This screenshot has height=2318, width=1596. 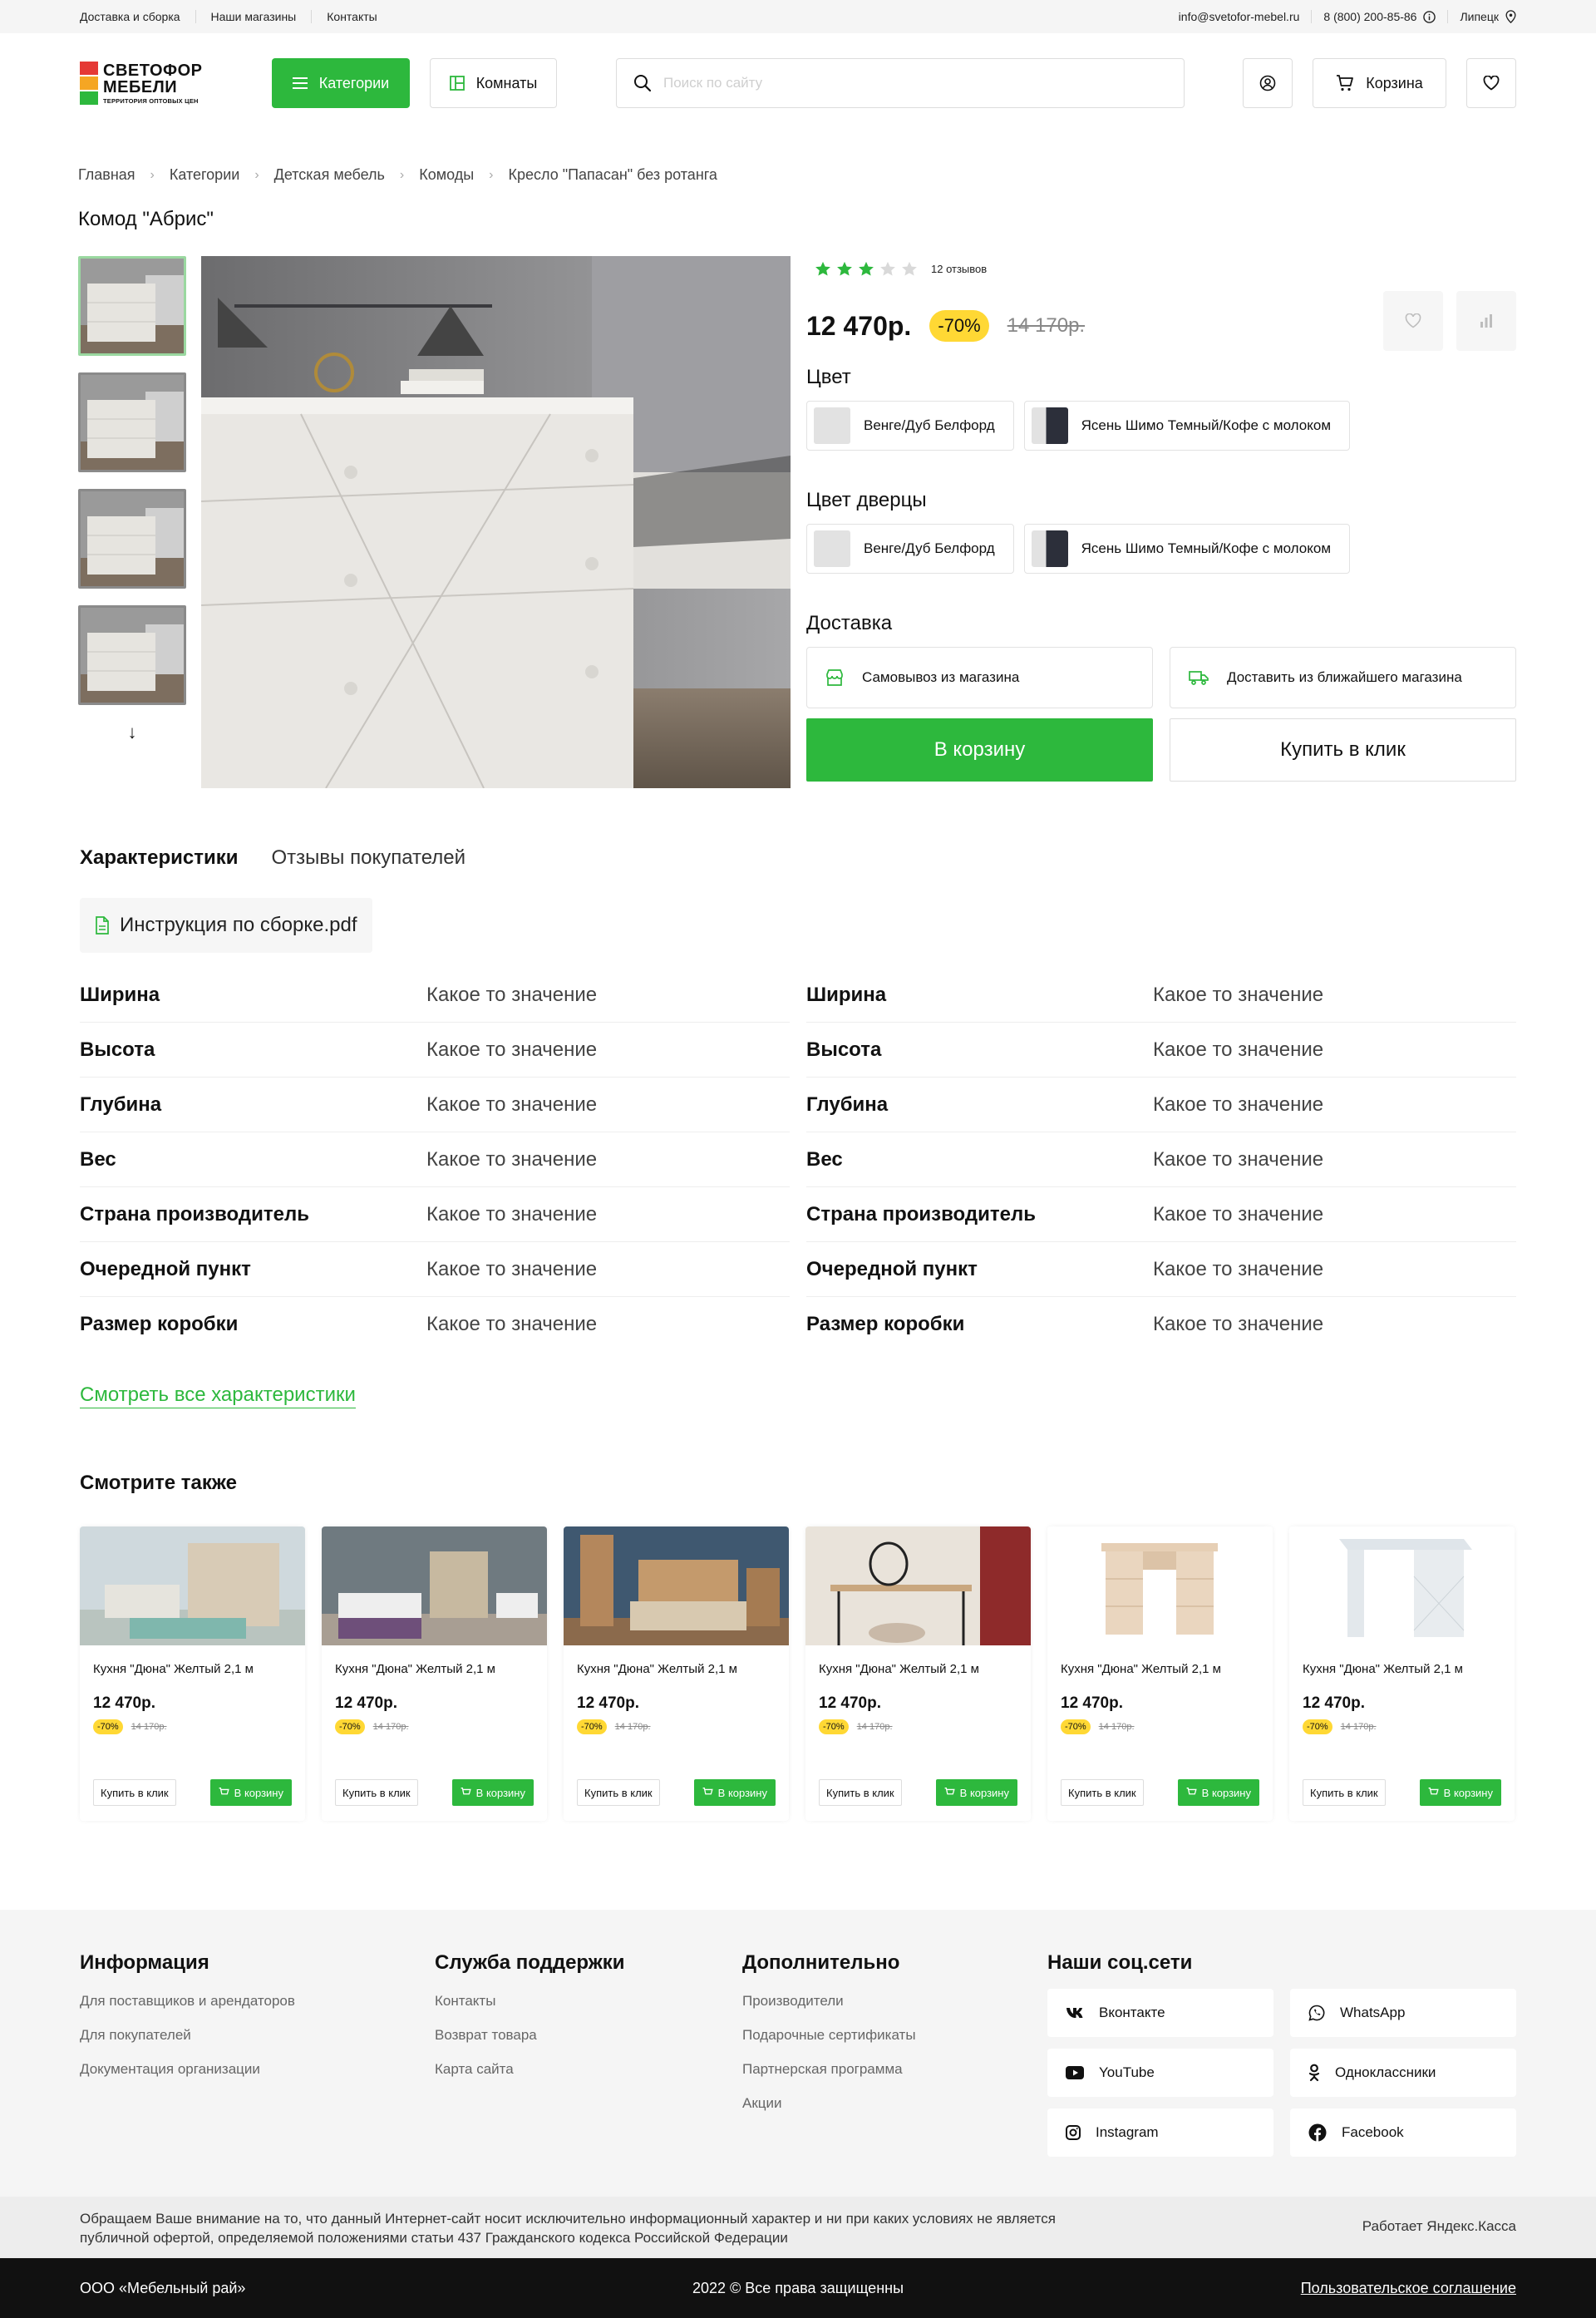 I want to click on spec-key: Размер коробки, so click(x=159, y=1324).